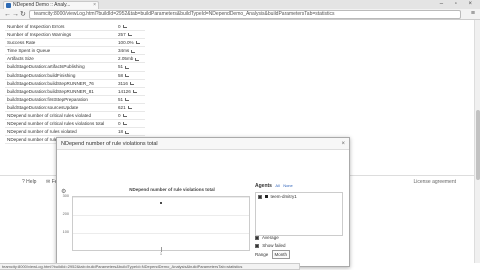 The image size is (480, 270). I want to click on average-label: Average, so click(270, 237).